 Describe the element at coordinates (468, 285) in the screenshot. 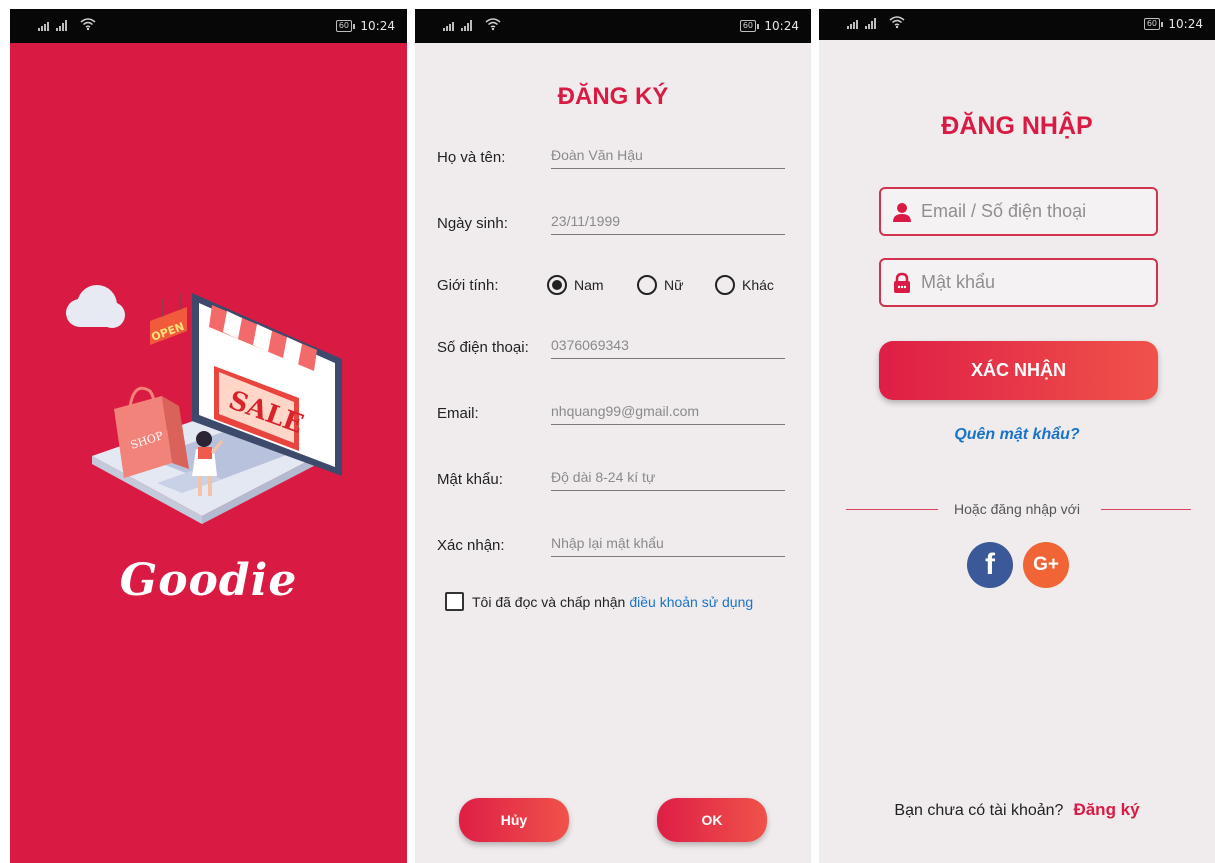

I see `gender-label: Giới tính:` at that location.